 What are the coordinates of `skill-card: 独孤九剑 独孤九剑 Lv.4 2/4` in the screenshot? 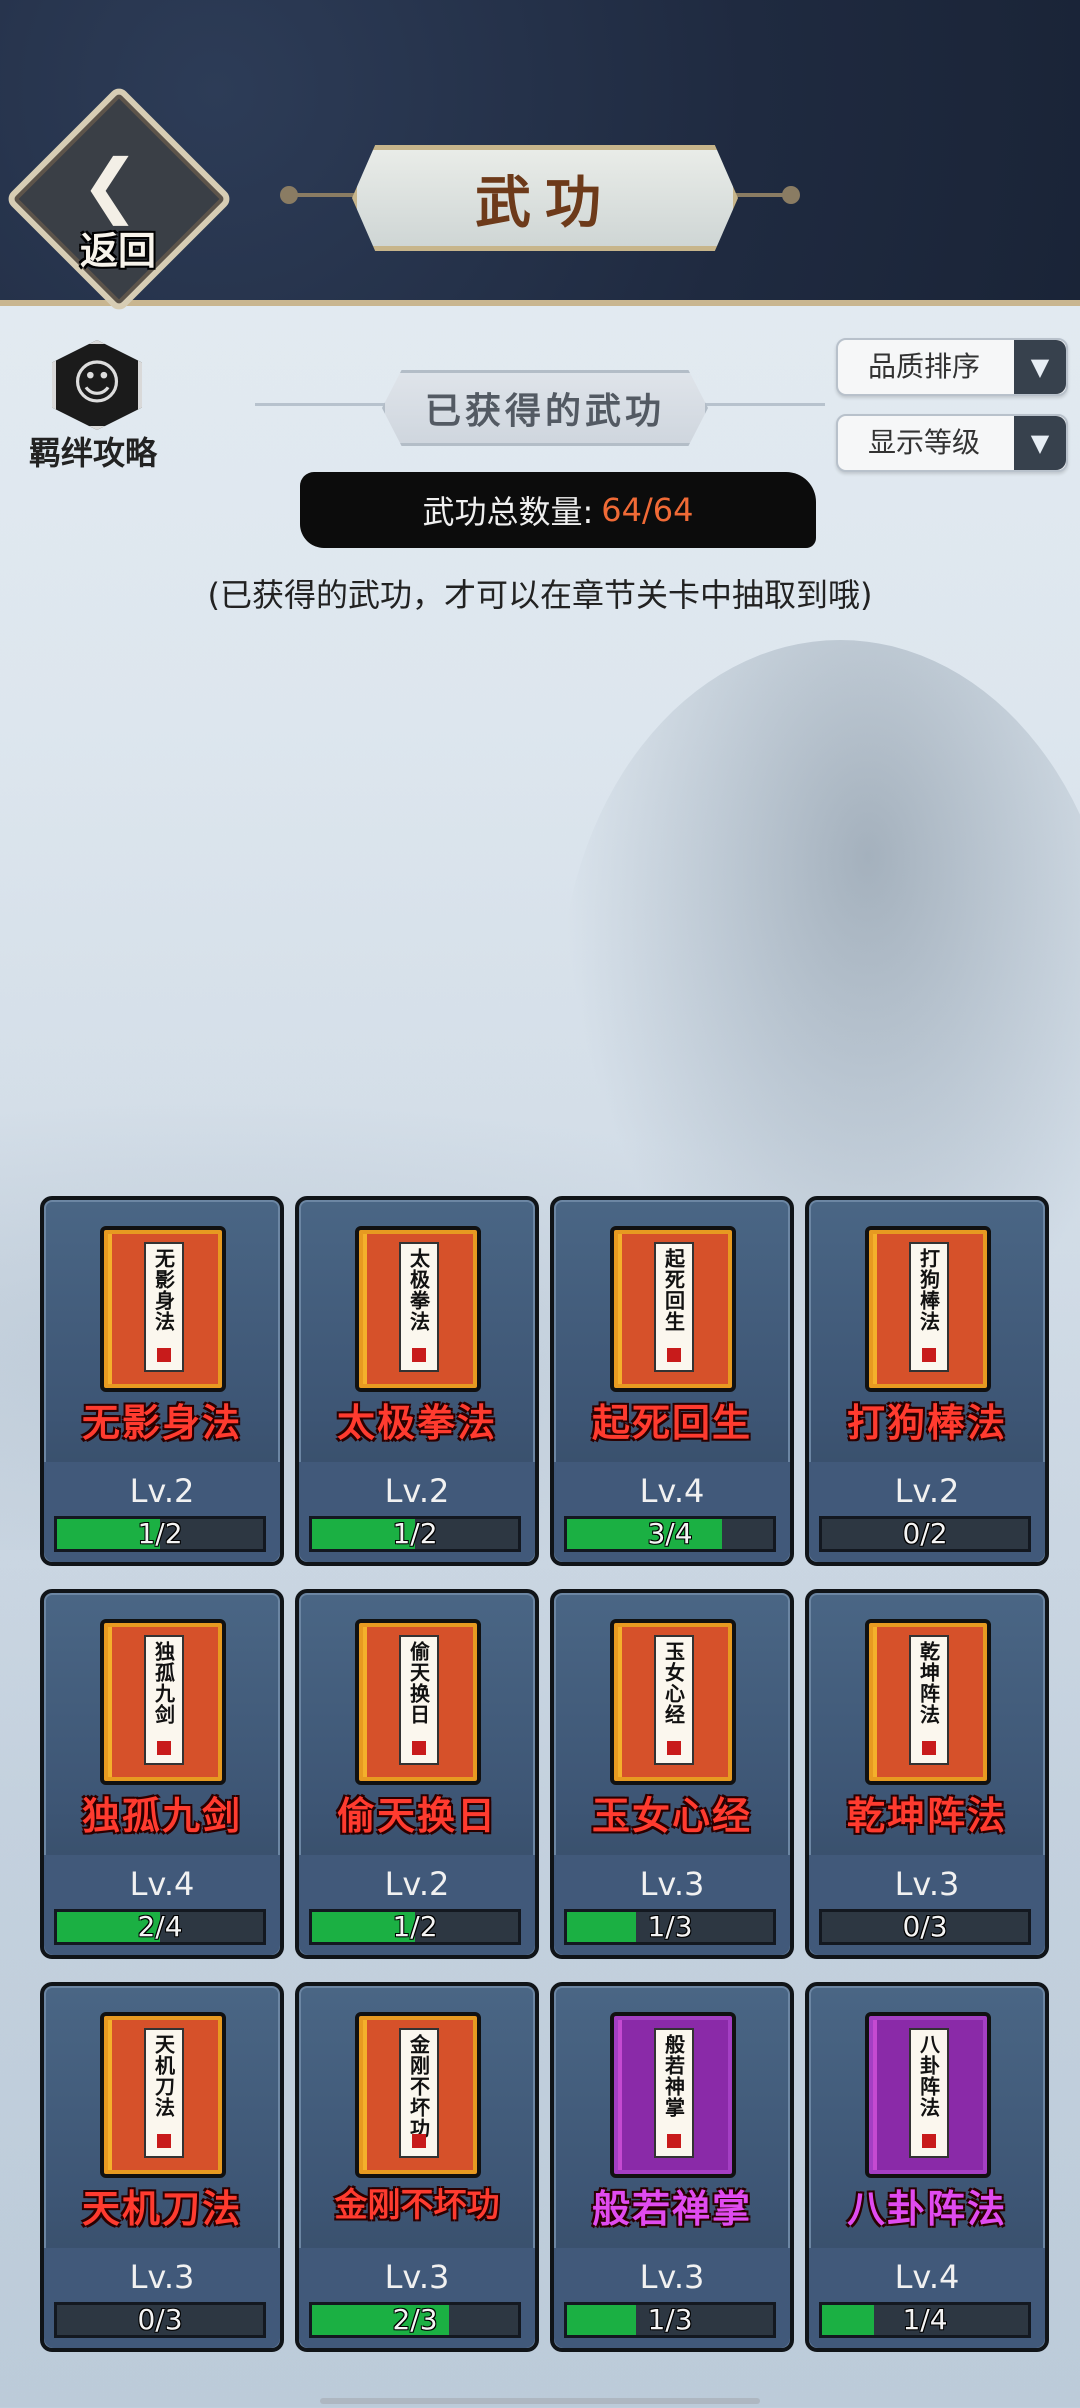 It's located at (162, 1774).